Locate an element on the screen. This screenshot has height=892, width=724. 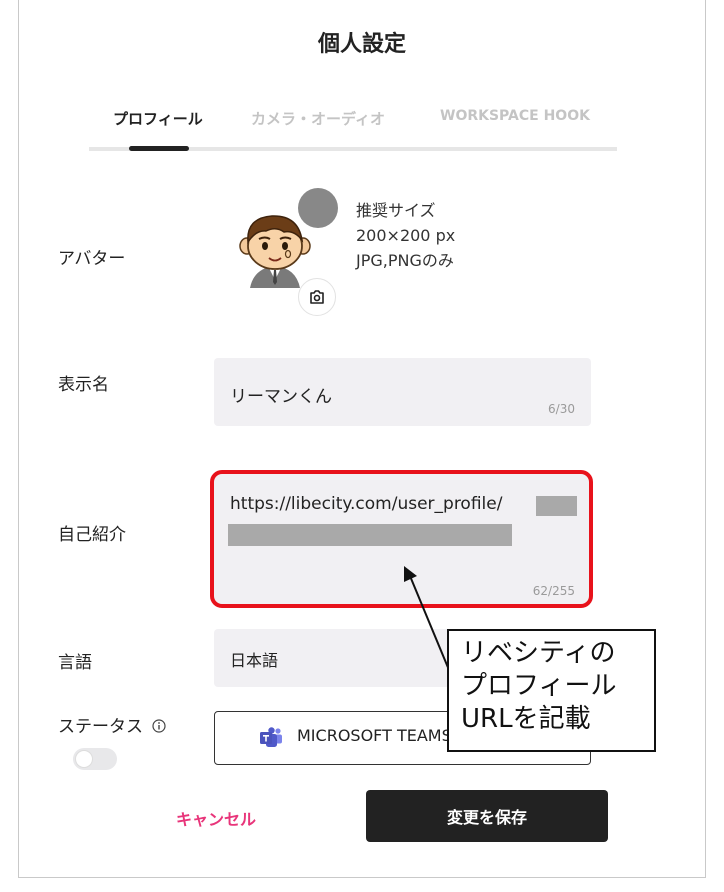
microsoft-teams-icon is located at coordinates (271, 737).